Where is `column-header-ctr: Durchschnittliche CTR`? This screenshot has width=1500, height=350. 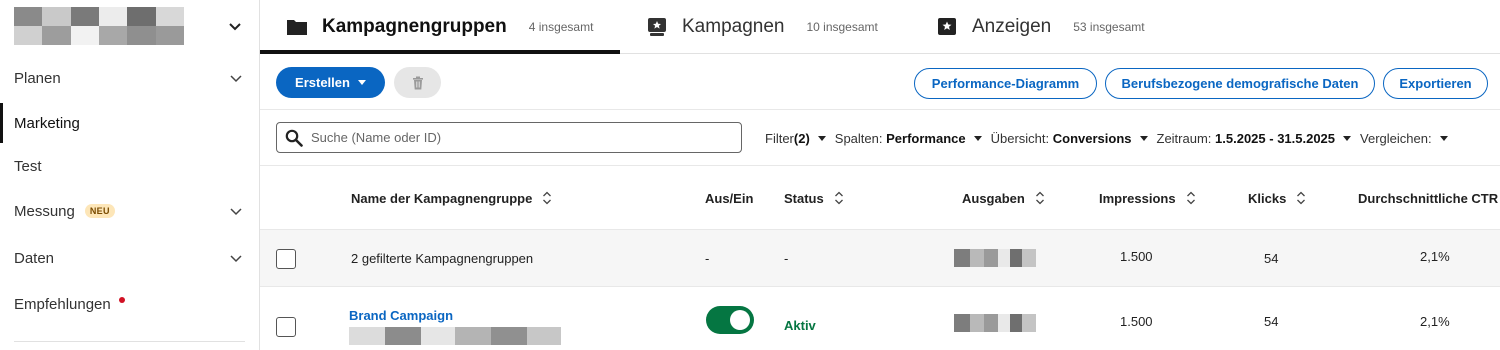
column-header-ctr: Durchschnittliche CTR is located at coordinates (1428, 198).